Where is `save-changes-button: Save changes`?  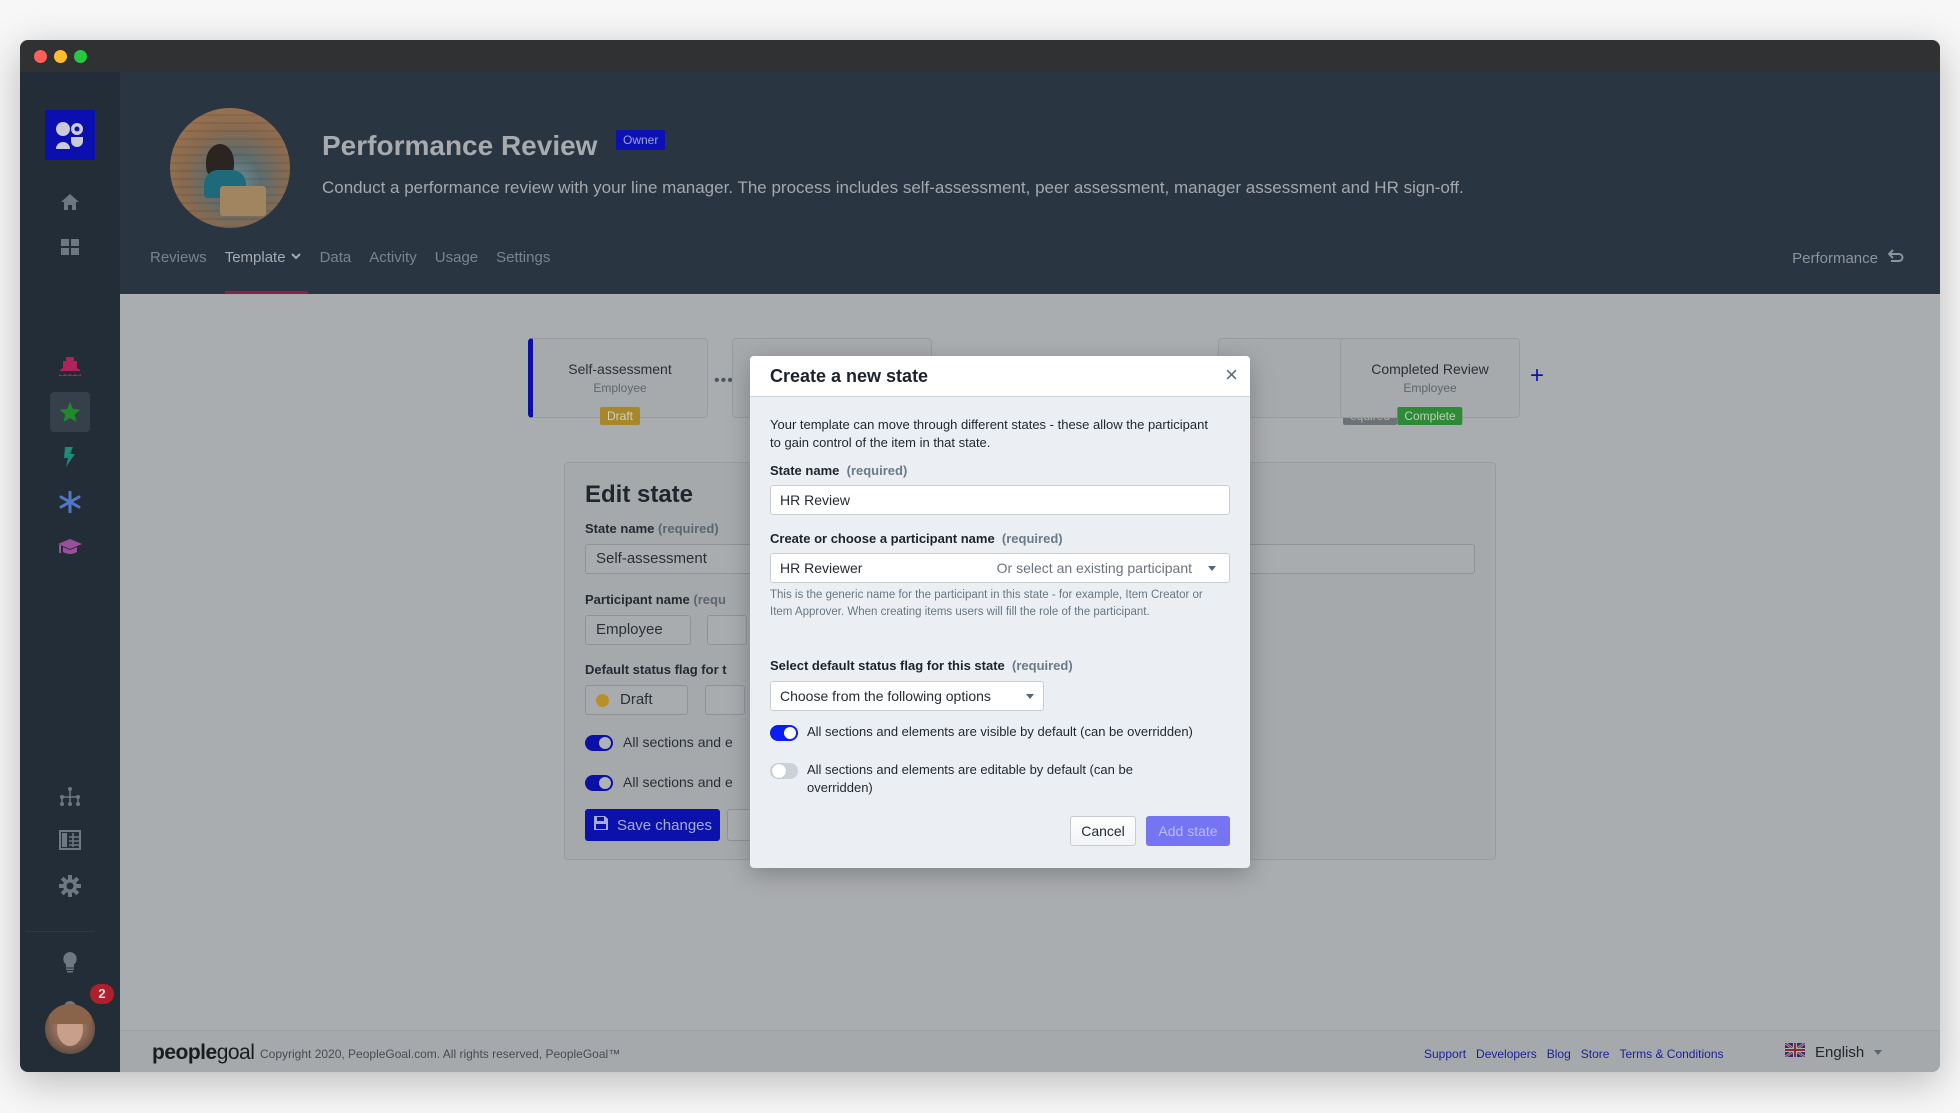 save-changes-button: Save changes is located at coordinates (652, 825).